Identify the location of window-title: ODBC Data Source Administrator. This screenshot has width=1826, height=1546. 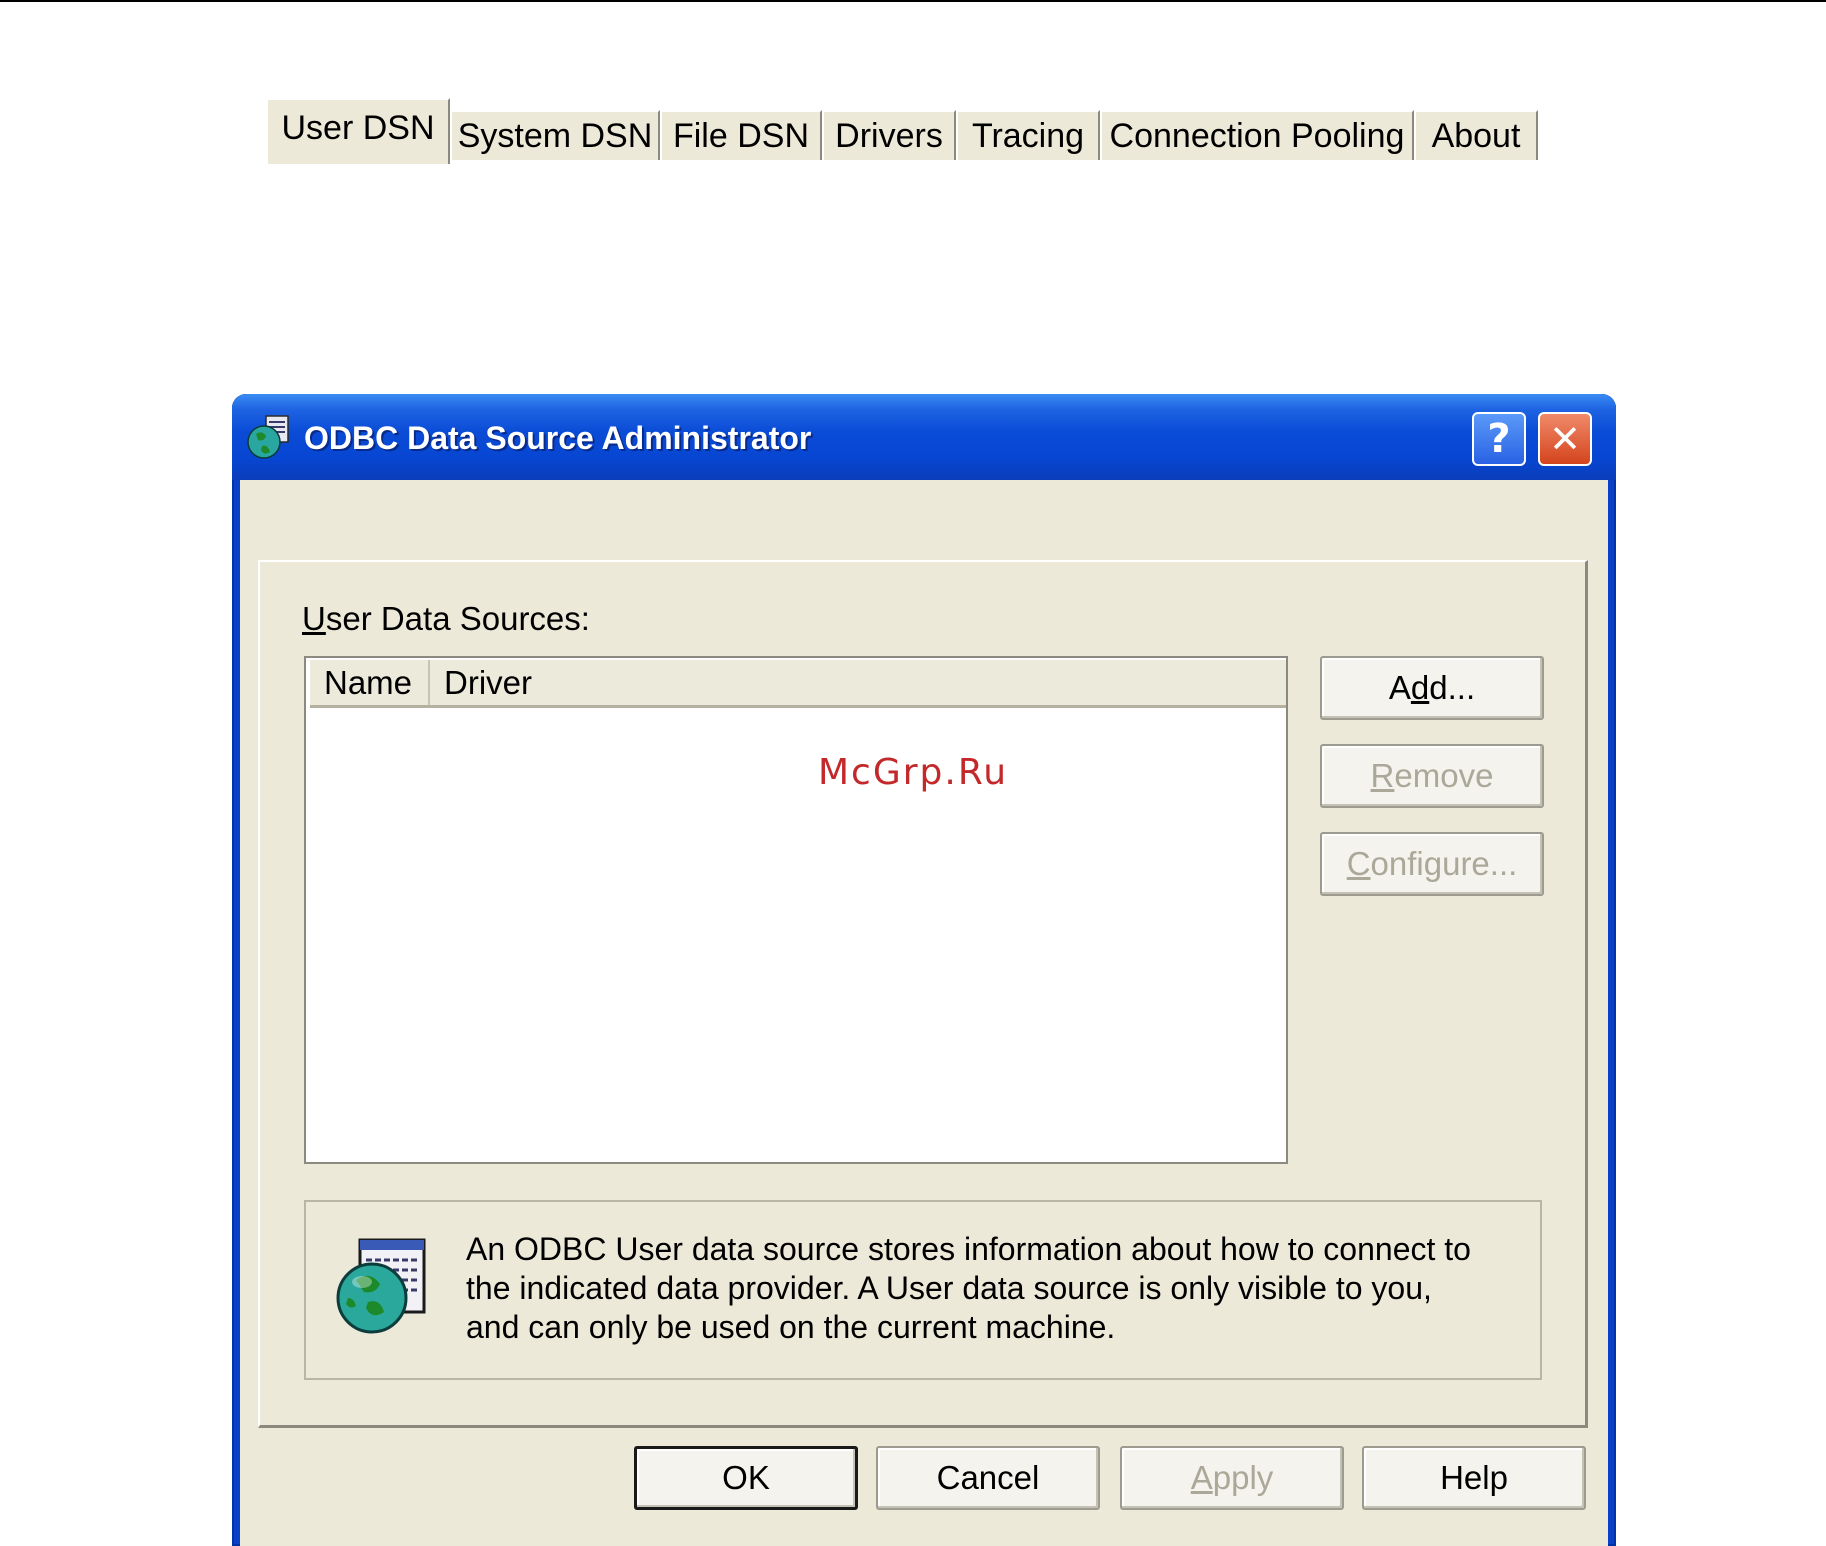
(558, 438).